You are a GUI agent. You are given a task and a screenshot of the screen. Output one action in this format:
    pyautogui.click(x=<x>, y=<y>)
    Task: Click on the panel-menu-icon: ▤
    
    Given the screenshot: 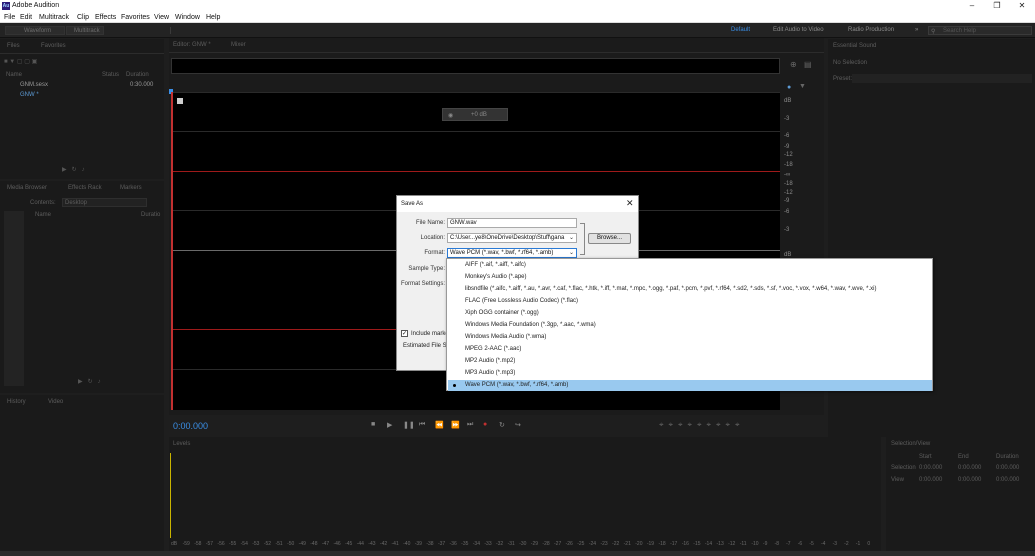 What is the action you would take?
    pyautogui.click(x=808, y=64)
    